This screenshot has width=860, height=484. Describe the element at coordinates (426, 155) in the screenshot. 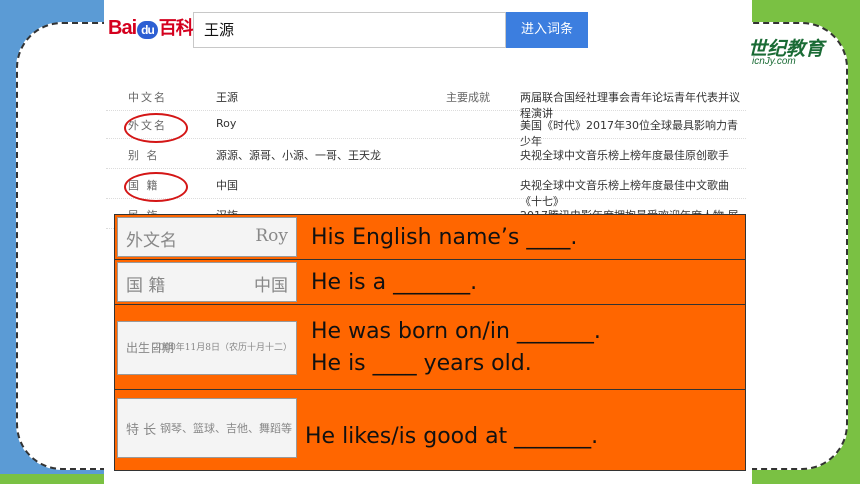

I see `info-row: 别 名 源源、源哥、小源、一哥、王天龙 央视全球中文音乐榜上榜年度最佳原创歌手` at that location.